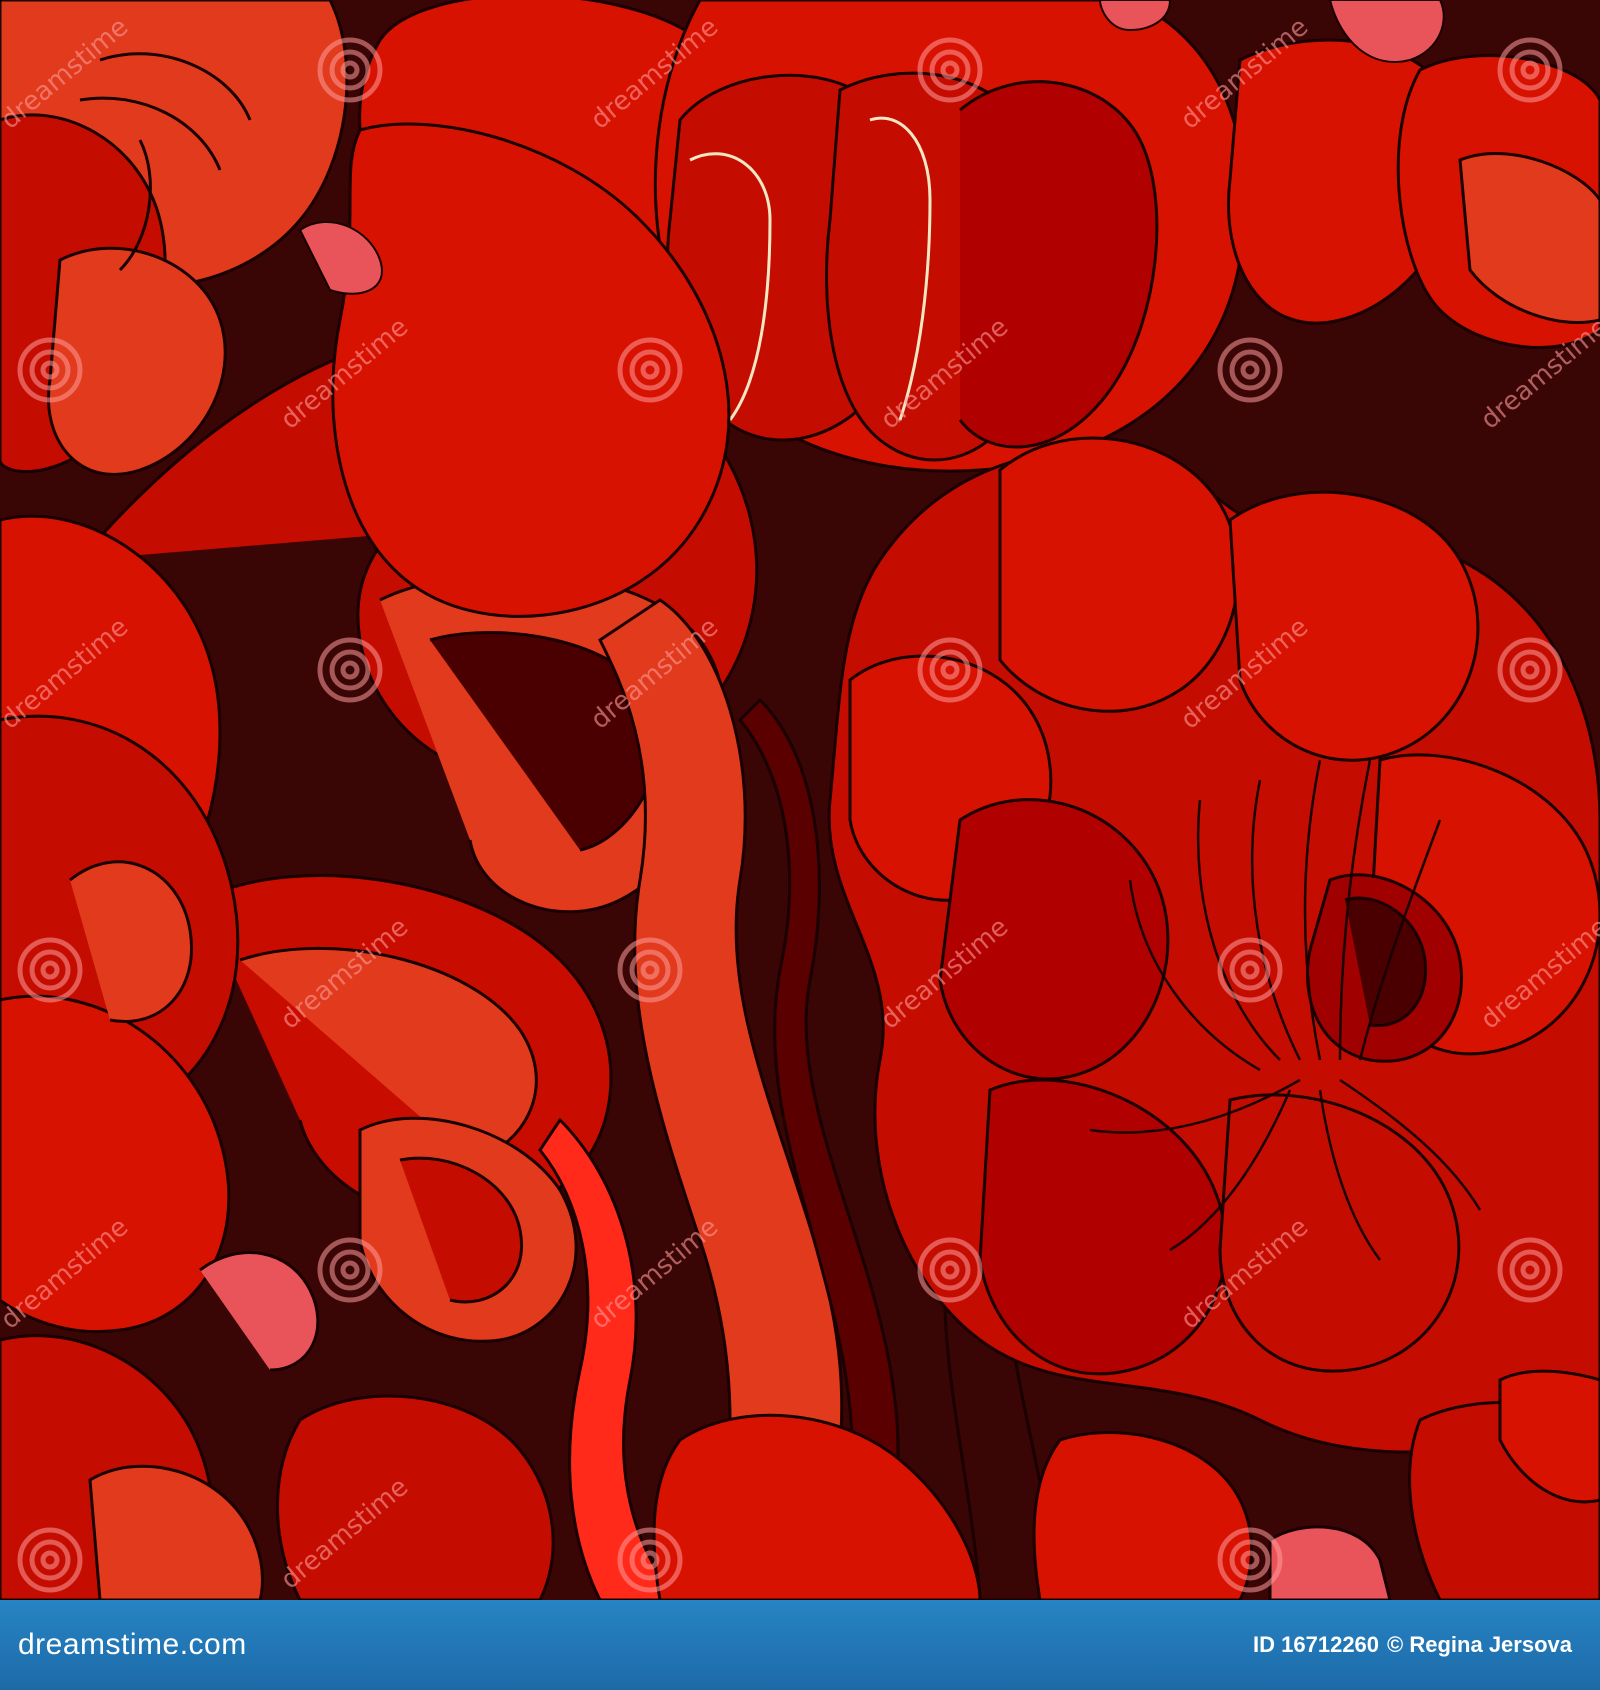 The width and height of the screenshot is (1600, 1690). What do you see at coordinates (1316, 1644) in the screenshot?
I see `image-id: ID 16712260` at bounding box center [1316, 1644].